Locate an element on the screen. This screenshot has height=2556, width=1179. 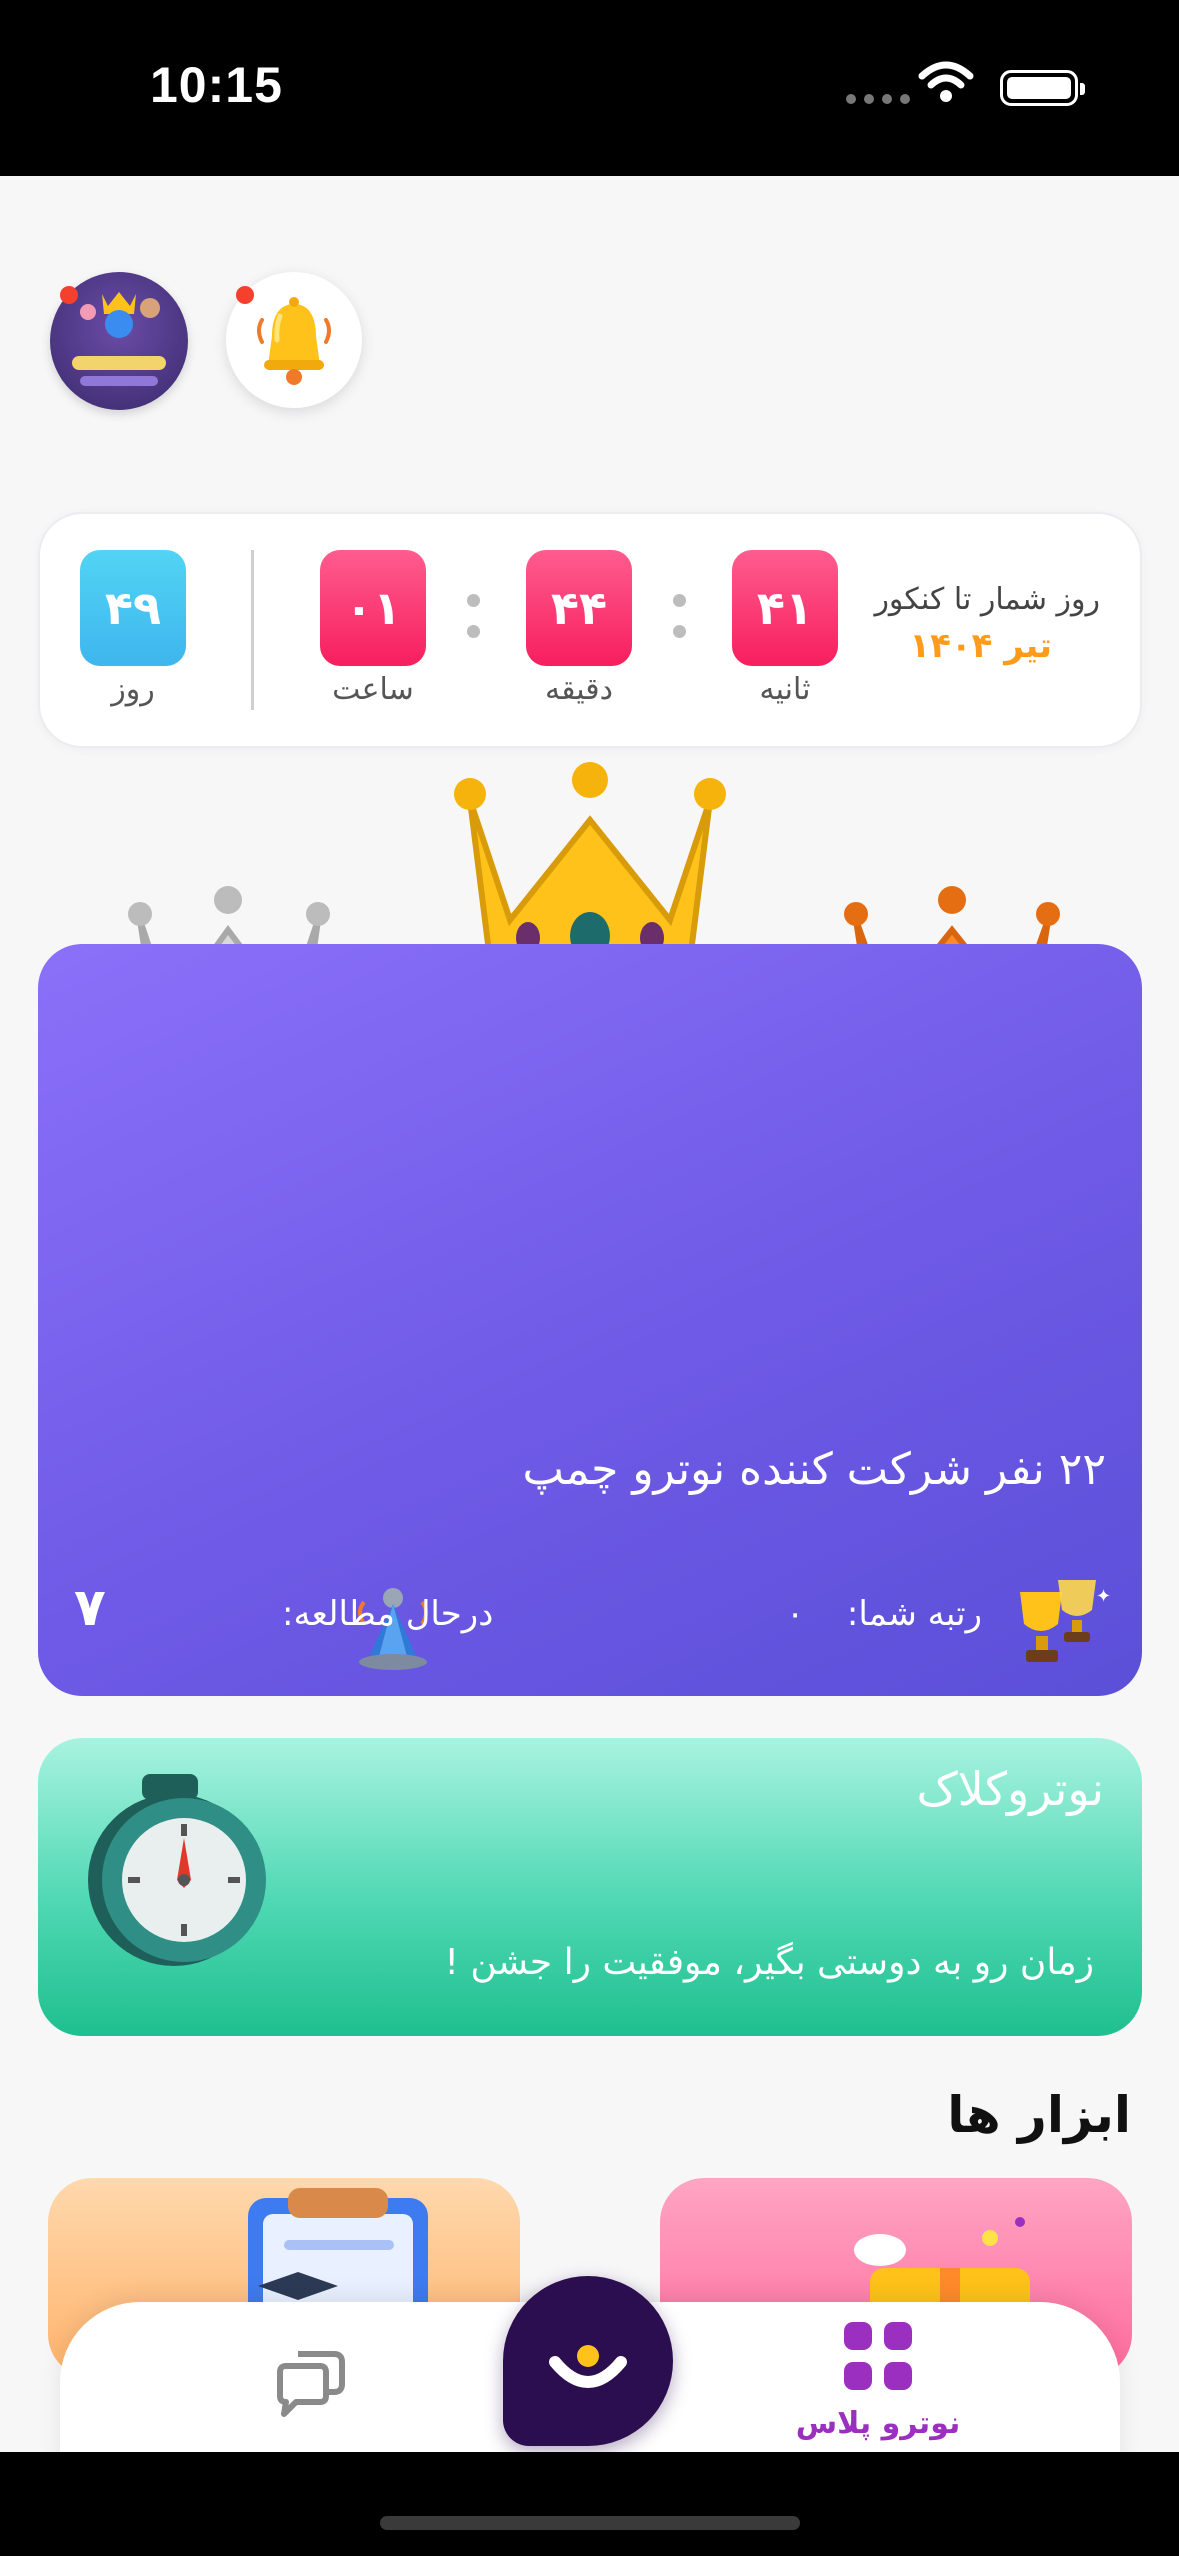
chat-icon is located at coordinates (310, 2384).